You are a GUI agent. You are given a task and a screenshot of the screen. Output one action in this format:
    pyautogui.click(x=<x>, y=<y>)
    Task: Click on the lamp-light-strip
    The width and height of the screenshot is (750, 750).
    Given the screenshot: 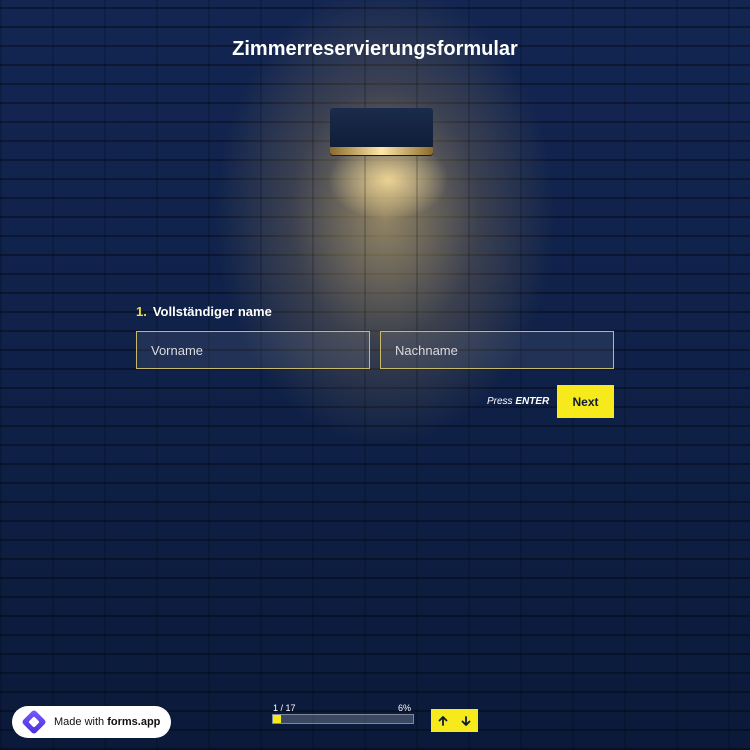 What is the action you would take?
    pyautogui.click(x=381, y=151)
    